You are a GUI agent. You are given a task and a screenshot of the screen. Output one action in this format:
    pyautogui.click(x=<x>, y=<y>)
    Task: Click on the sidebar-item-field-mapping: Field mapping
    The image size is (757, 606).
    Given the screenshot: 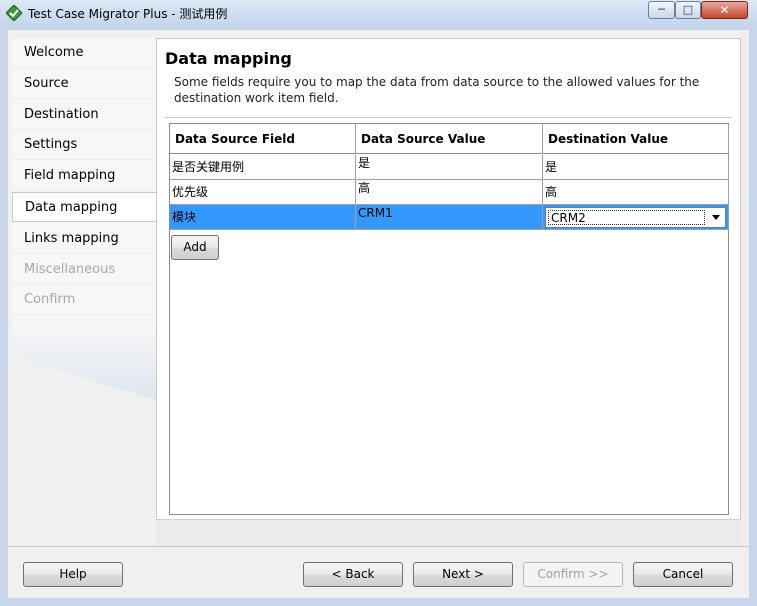 What is the action you would take?
    pyautogui.click(x=84, y=176)
    